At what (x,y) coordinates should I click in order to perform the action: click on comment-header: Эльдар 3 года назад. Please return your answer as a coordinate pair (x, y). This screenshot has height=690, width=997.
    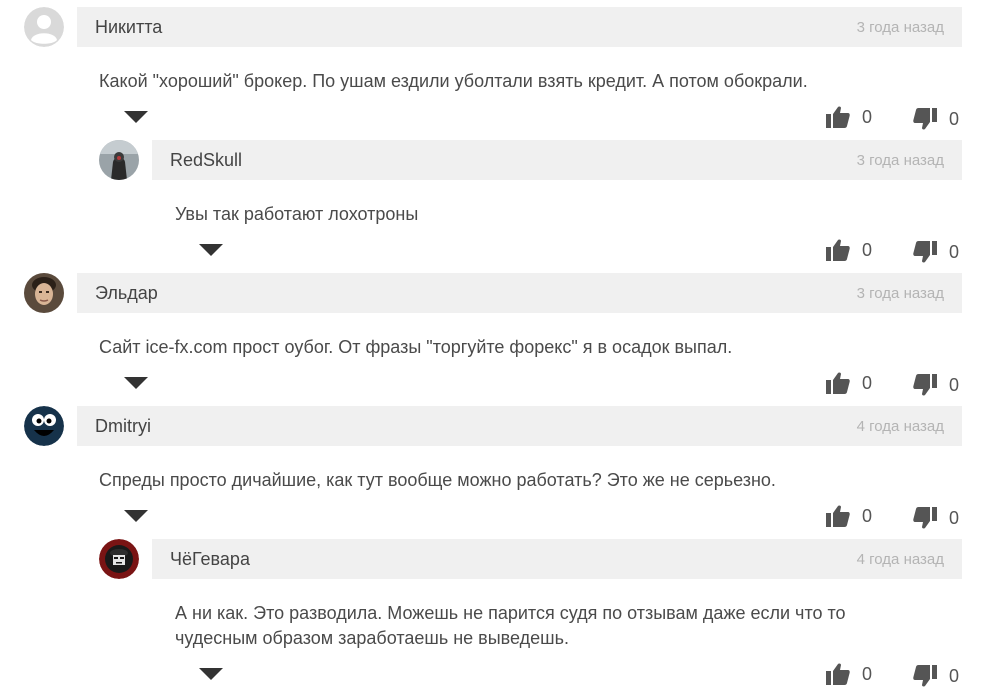
    Looking at the image, I should click on (519, 293).